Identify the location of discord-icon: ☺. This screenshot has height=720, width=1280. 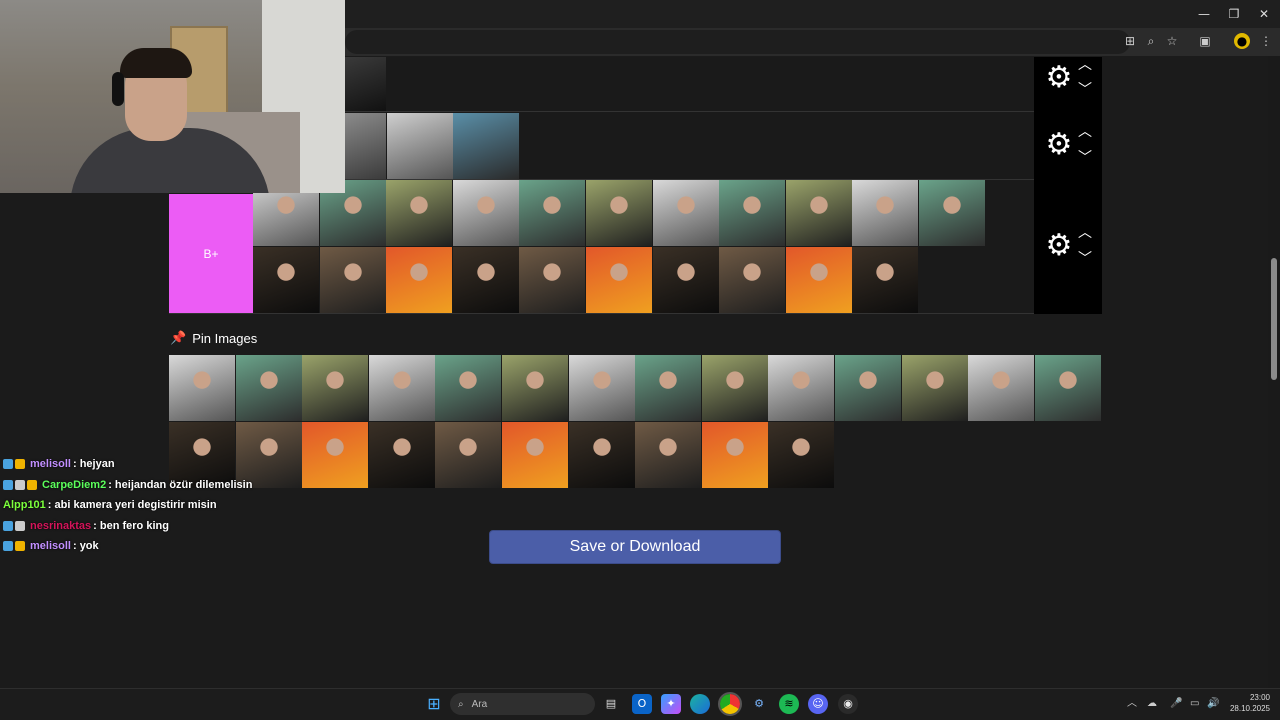
(818, 704).